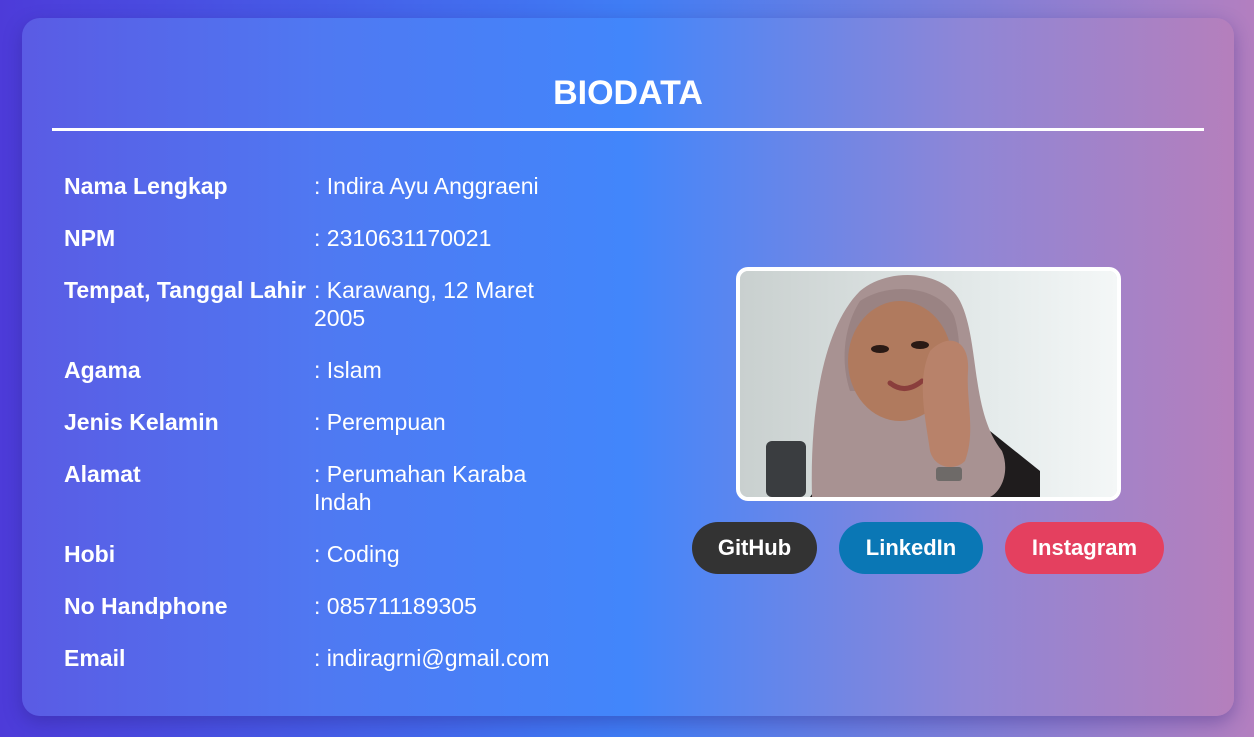  Describe the element at coordinates (102, 370) in the screenshot. I see `field-label: Agama` at that location.